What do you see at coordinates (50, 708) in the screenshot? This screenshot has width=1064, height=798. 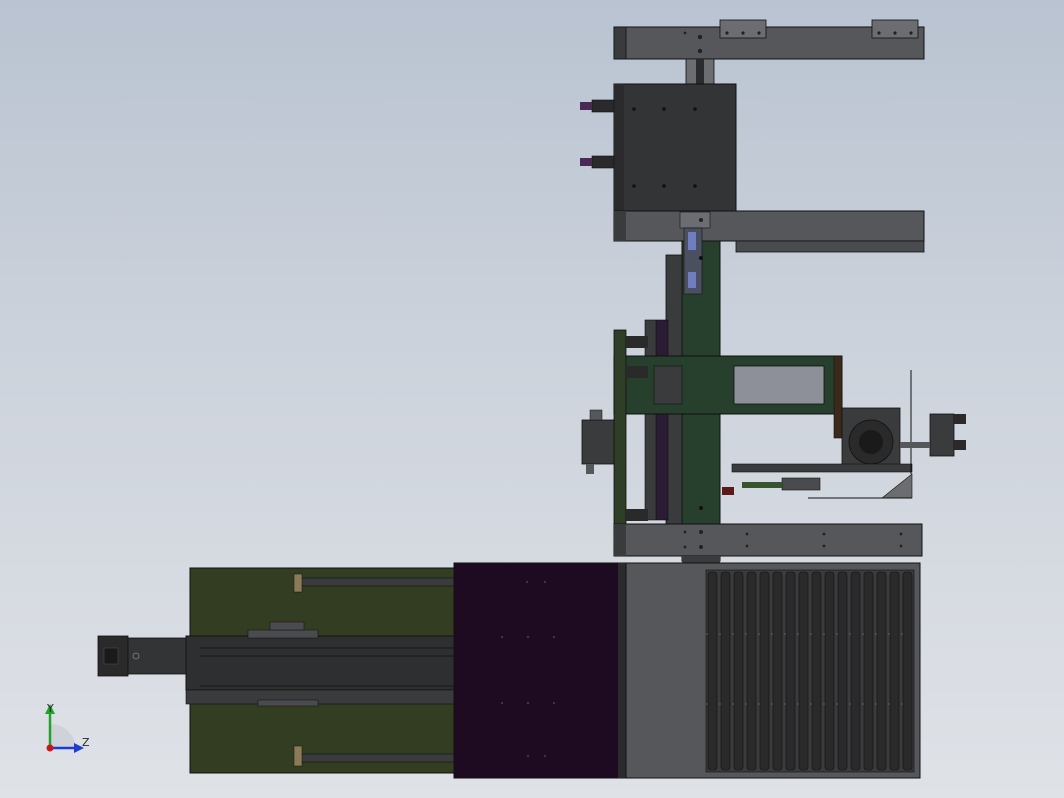 I see `triad-y-label: Y` at bounding box center [50, 708].